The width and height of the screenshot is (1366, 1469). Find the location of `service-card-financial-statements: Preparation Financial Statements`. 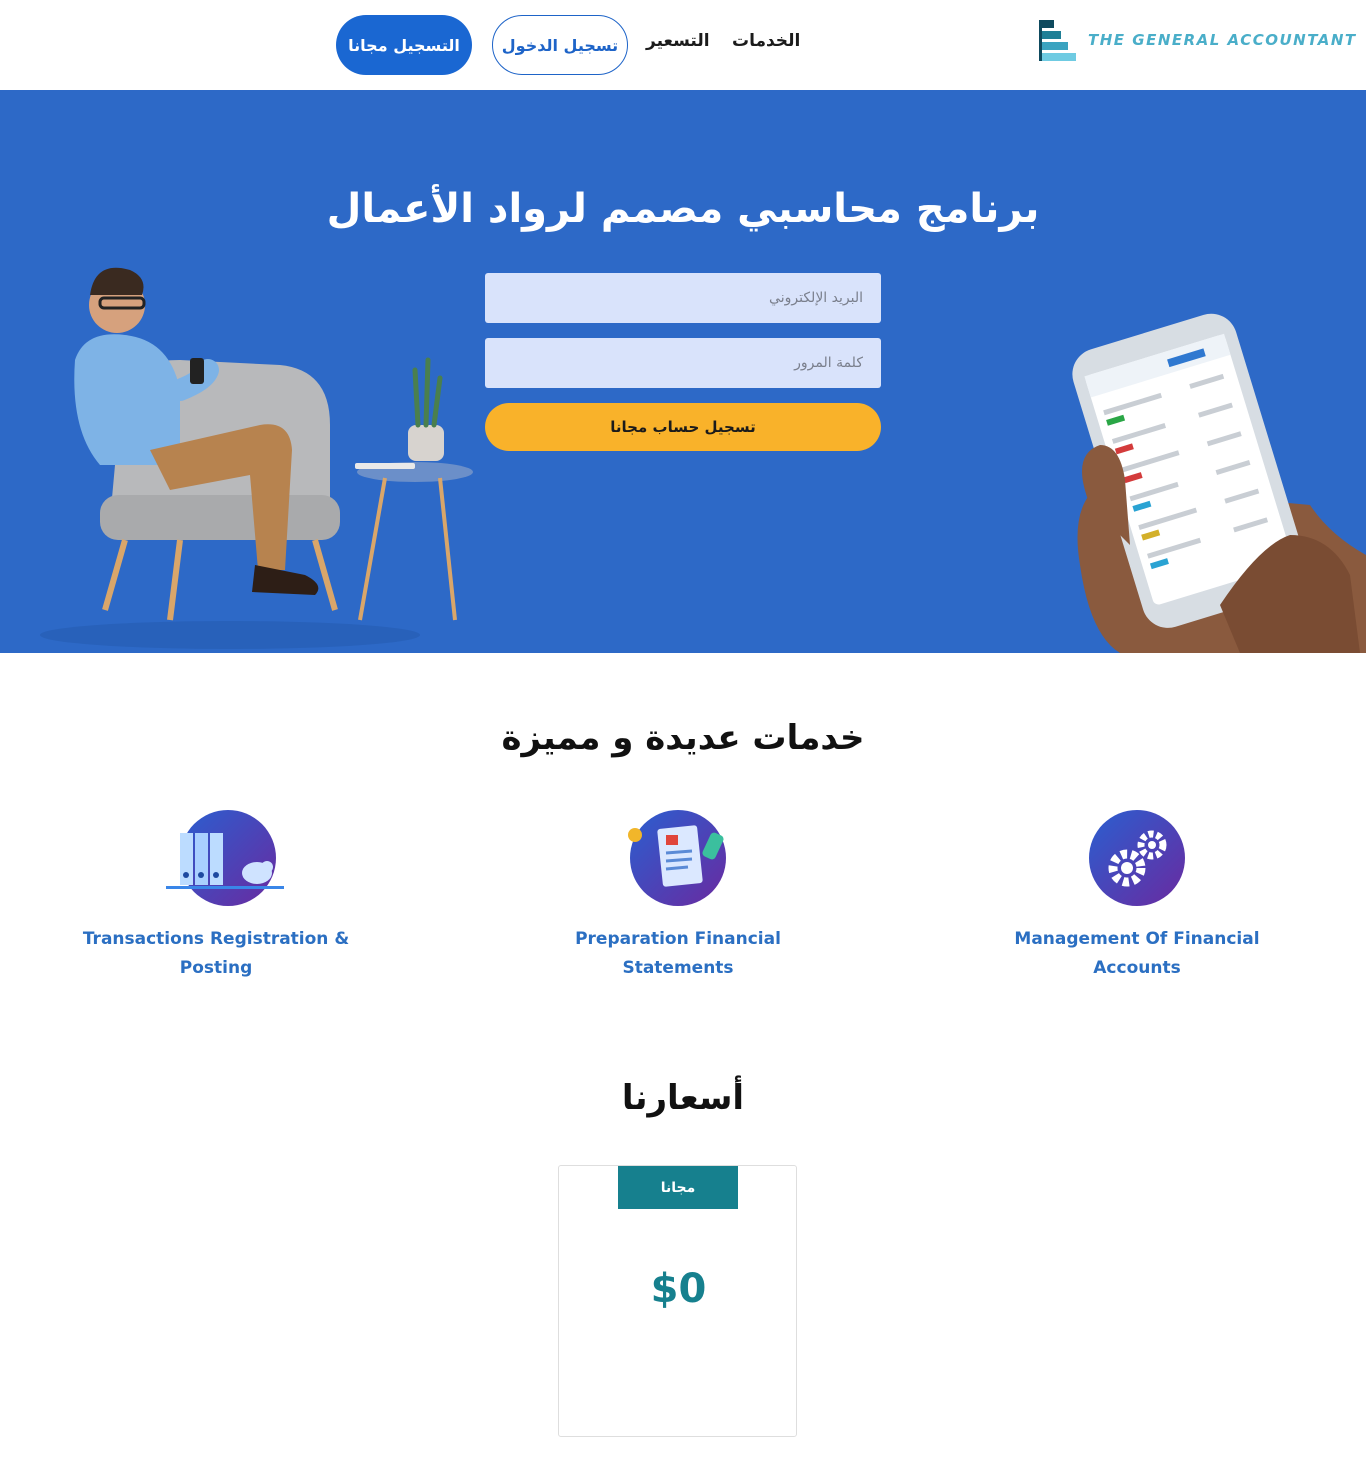

service-card-financial-statements: Preparation Financial Statements is located at coordinates (678, 894).